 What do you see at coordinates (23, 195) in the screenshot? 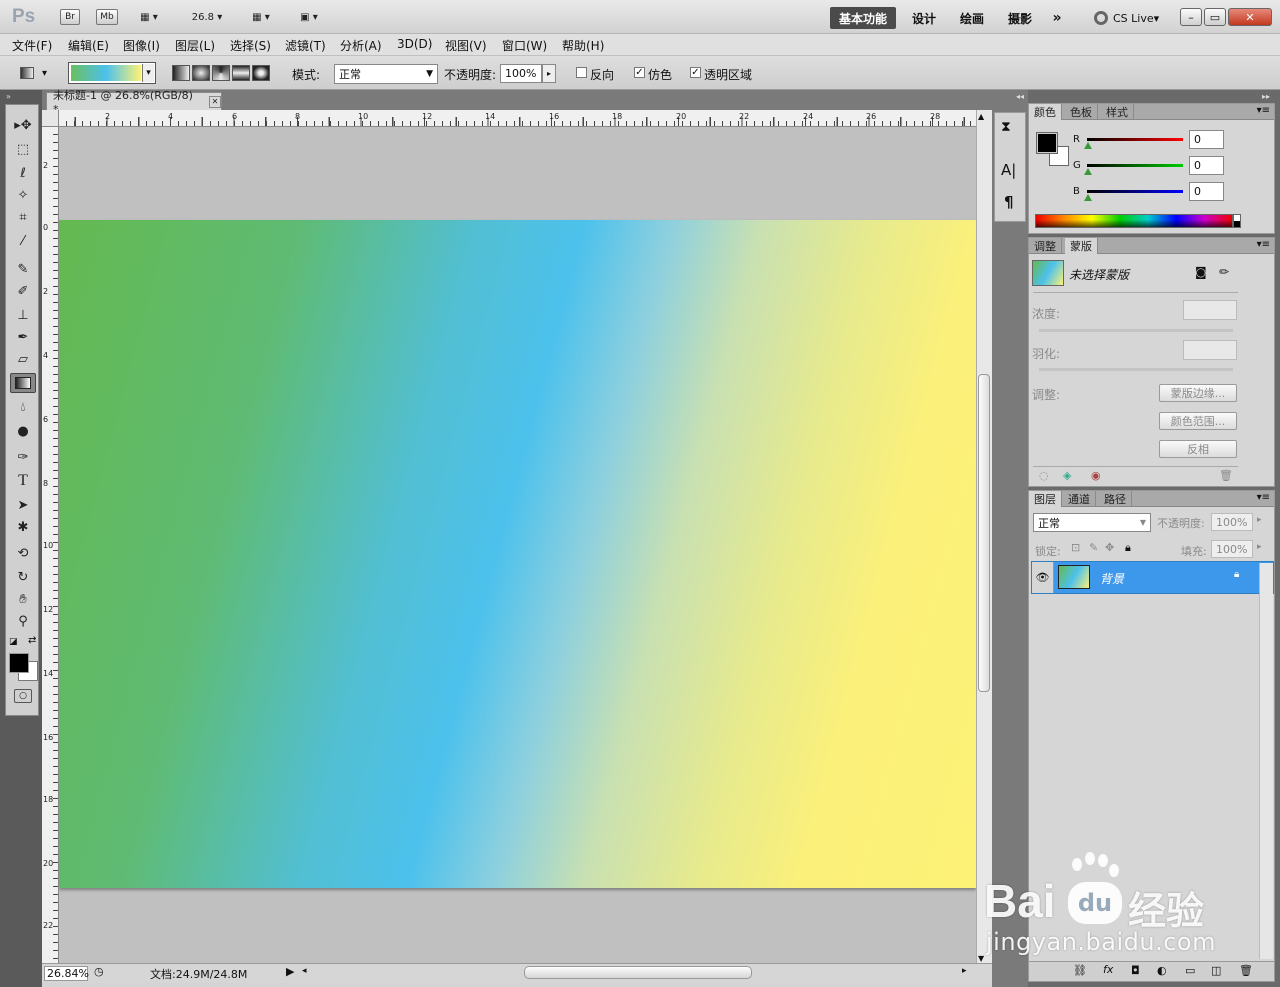
I see `quick-selection-tool-icon: ✧` at bounding box center [23, 195].